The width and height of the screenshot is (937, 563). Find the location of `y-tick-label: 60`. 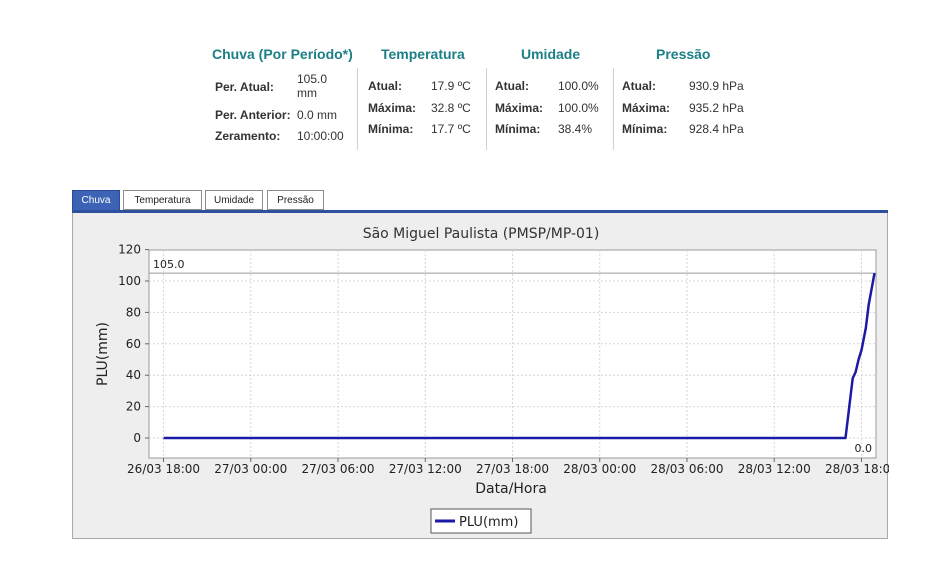

y-tick-label: 60 is located at coordinates (133, 344).